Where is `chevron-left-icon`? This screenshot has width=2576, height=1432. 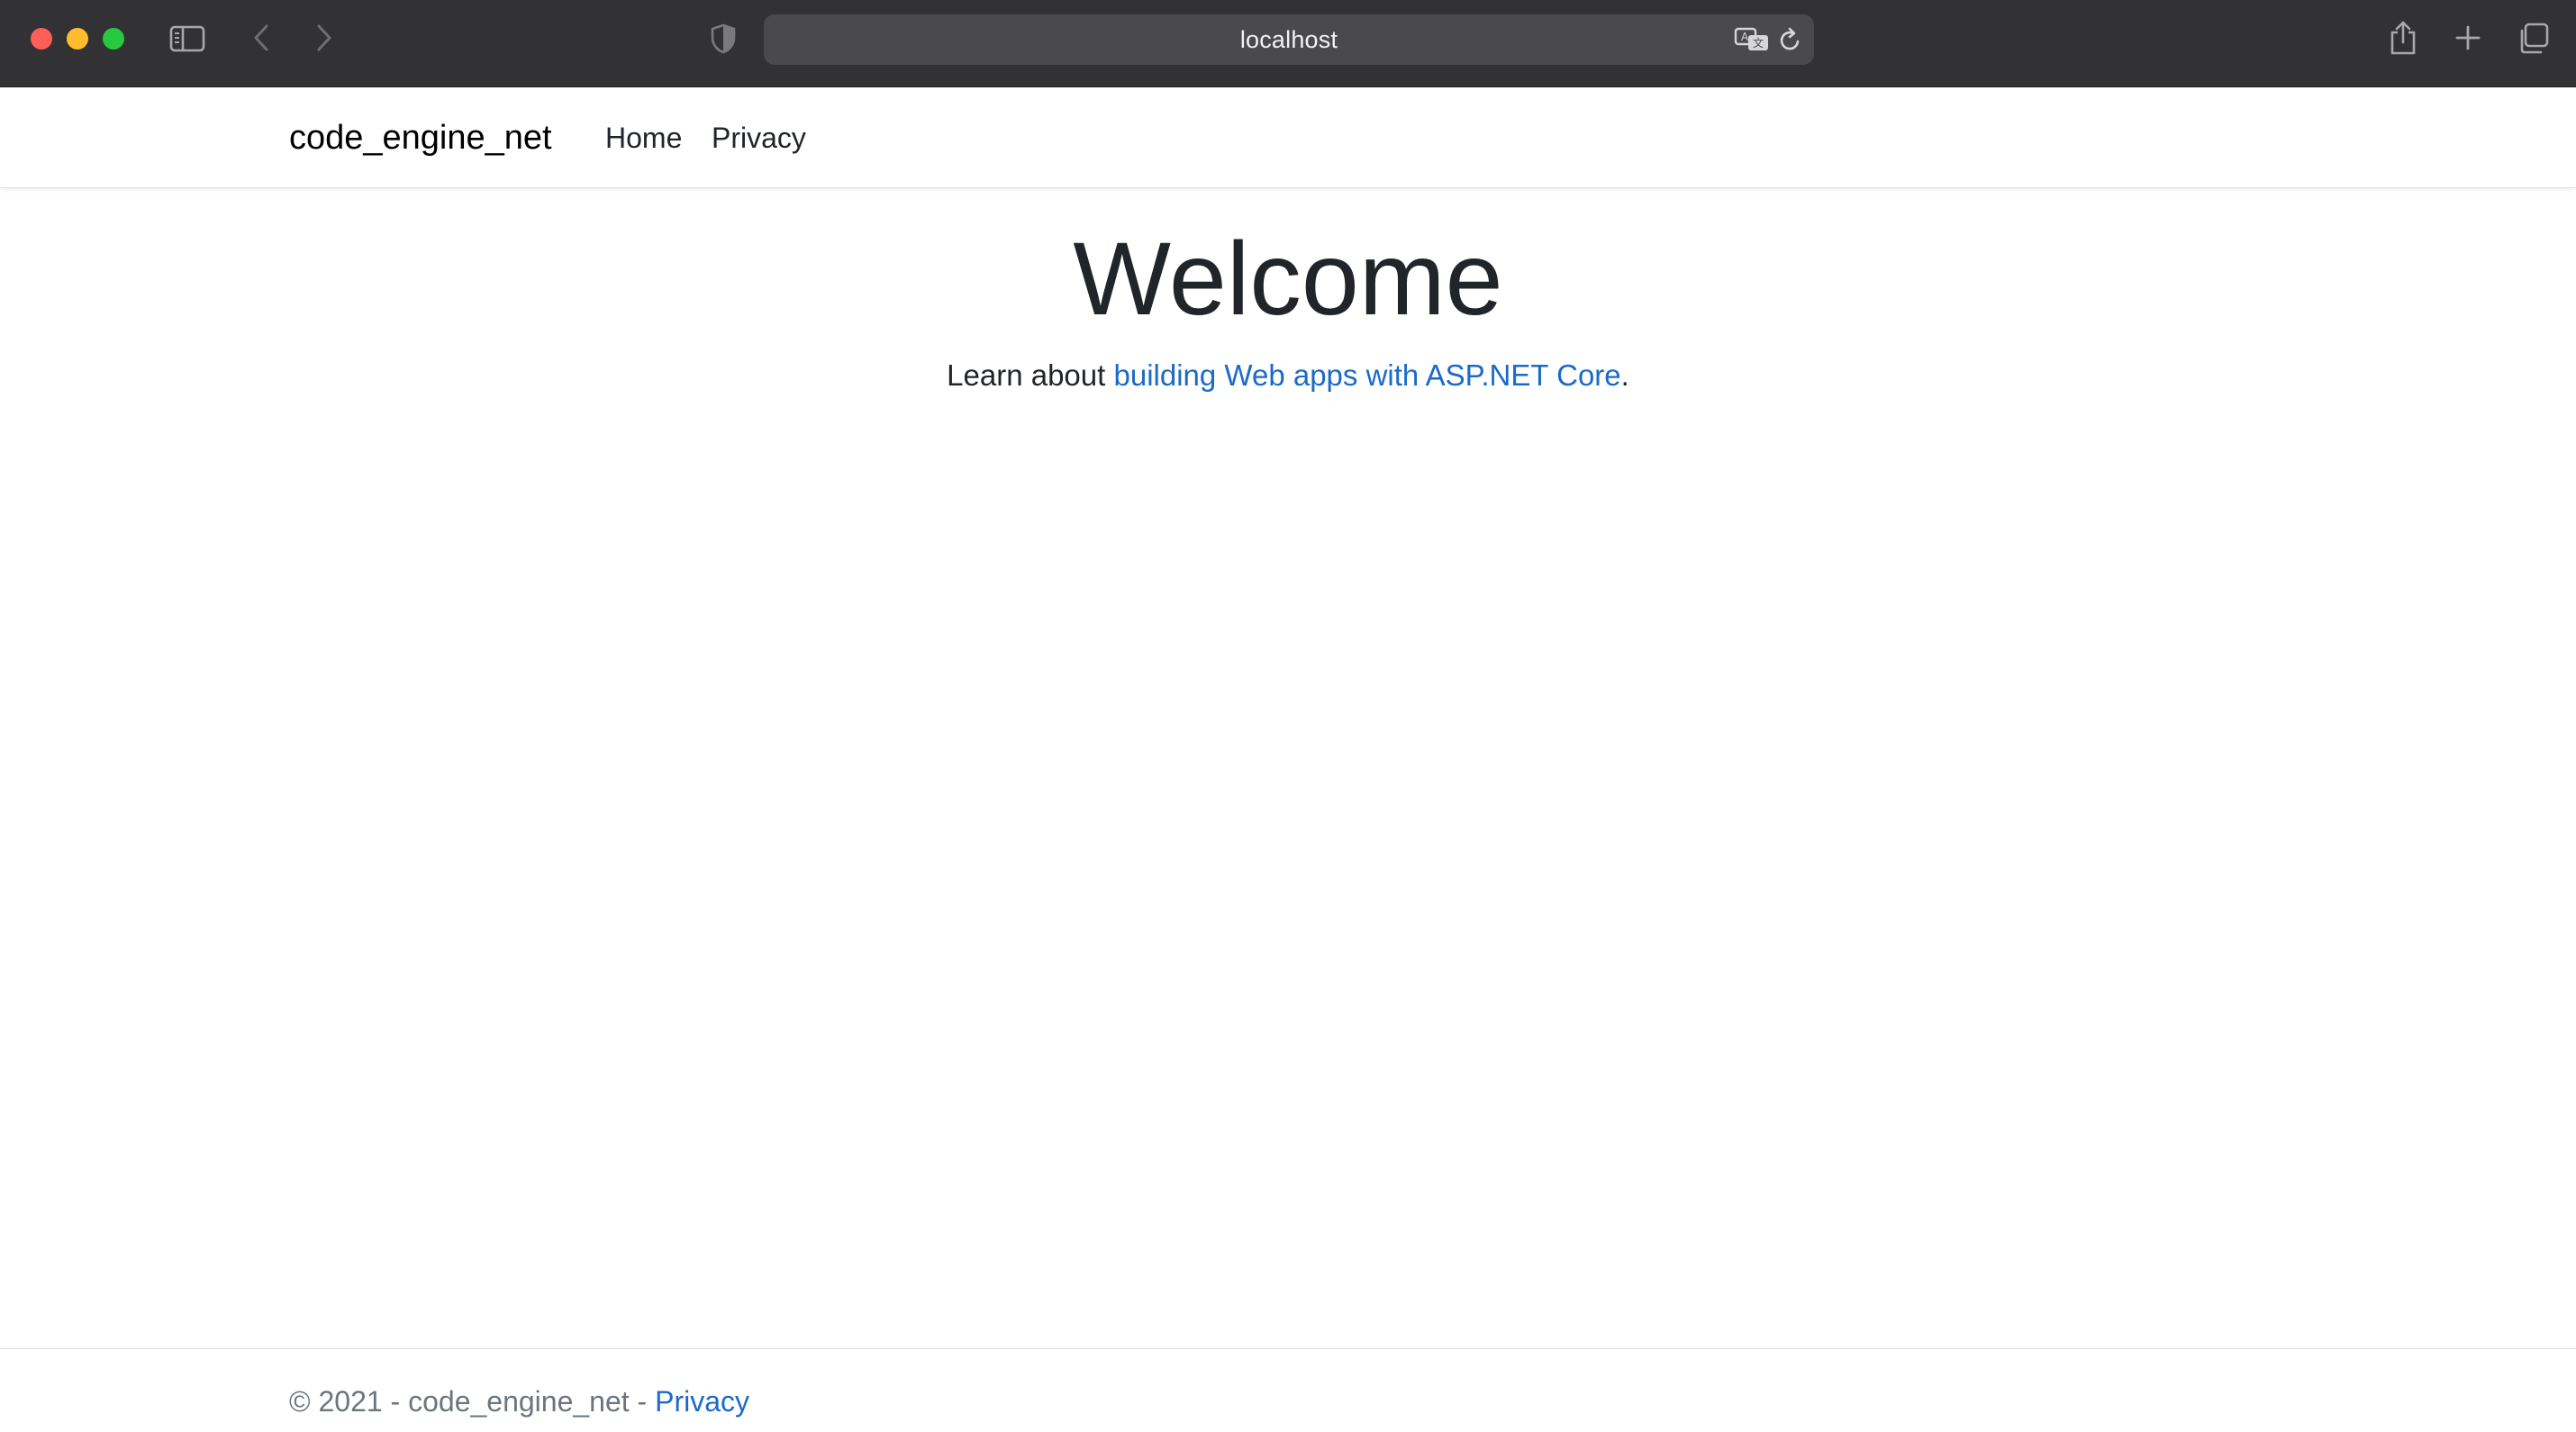
chevron-left-icon is located at coordinates (261, 37).